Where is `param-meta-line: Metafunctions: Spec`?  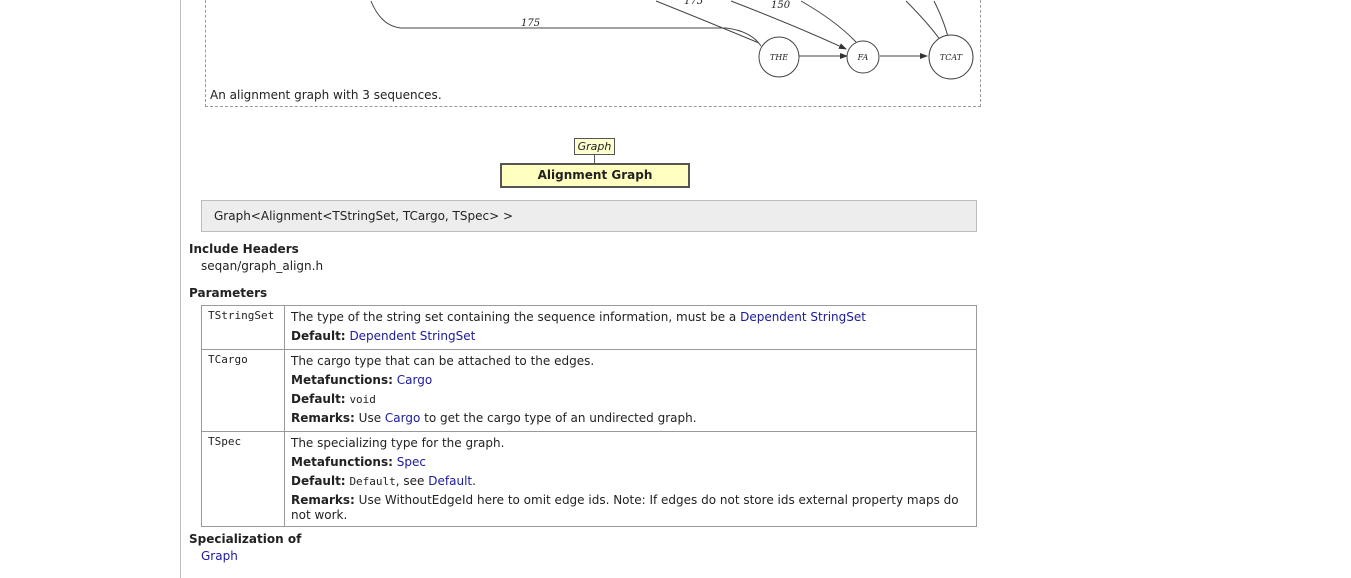
param-meta-line: Metafunctions: Spec is located at coordinates (630, 462).